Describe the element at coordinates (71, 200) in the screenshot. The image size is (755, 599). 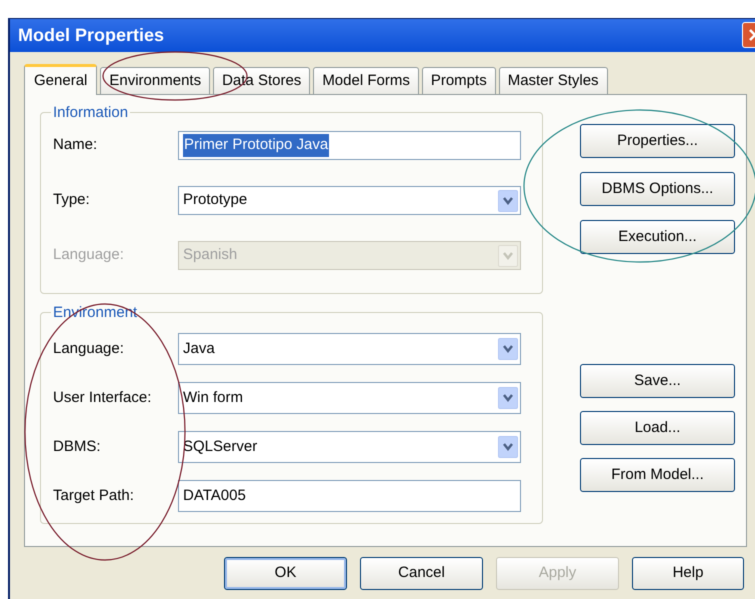
I see `field-label: Type:` at that location.